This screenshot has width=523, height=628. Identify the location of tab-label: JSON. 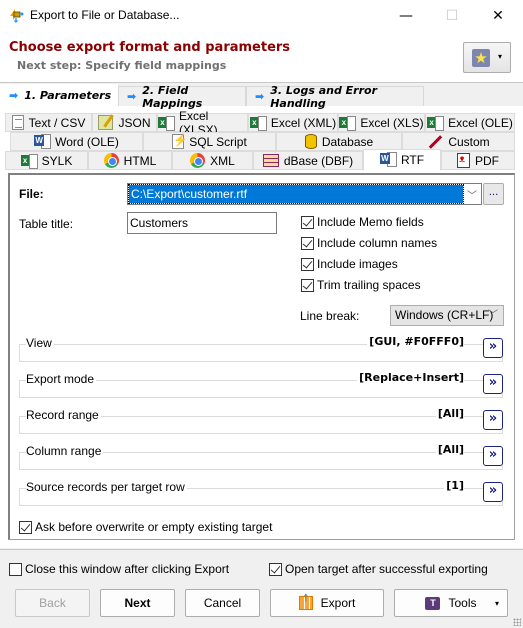
(134, 122).